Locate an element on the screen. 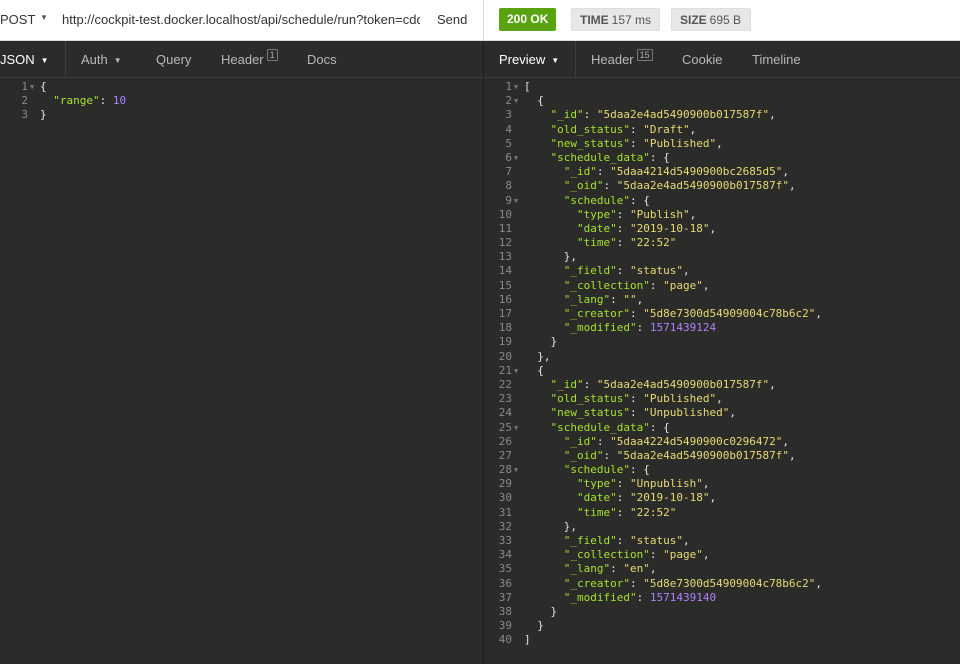 Image resolution: width=960 pixels, height=664 pixels. tab-docs: Docs is located at coordinates (322, 59).